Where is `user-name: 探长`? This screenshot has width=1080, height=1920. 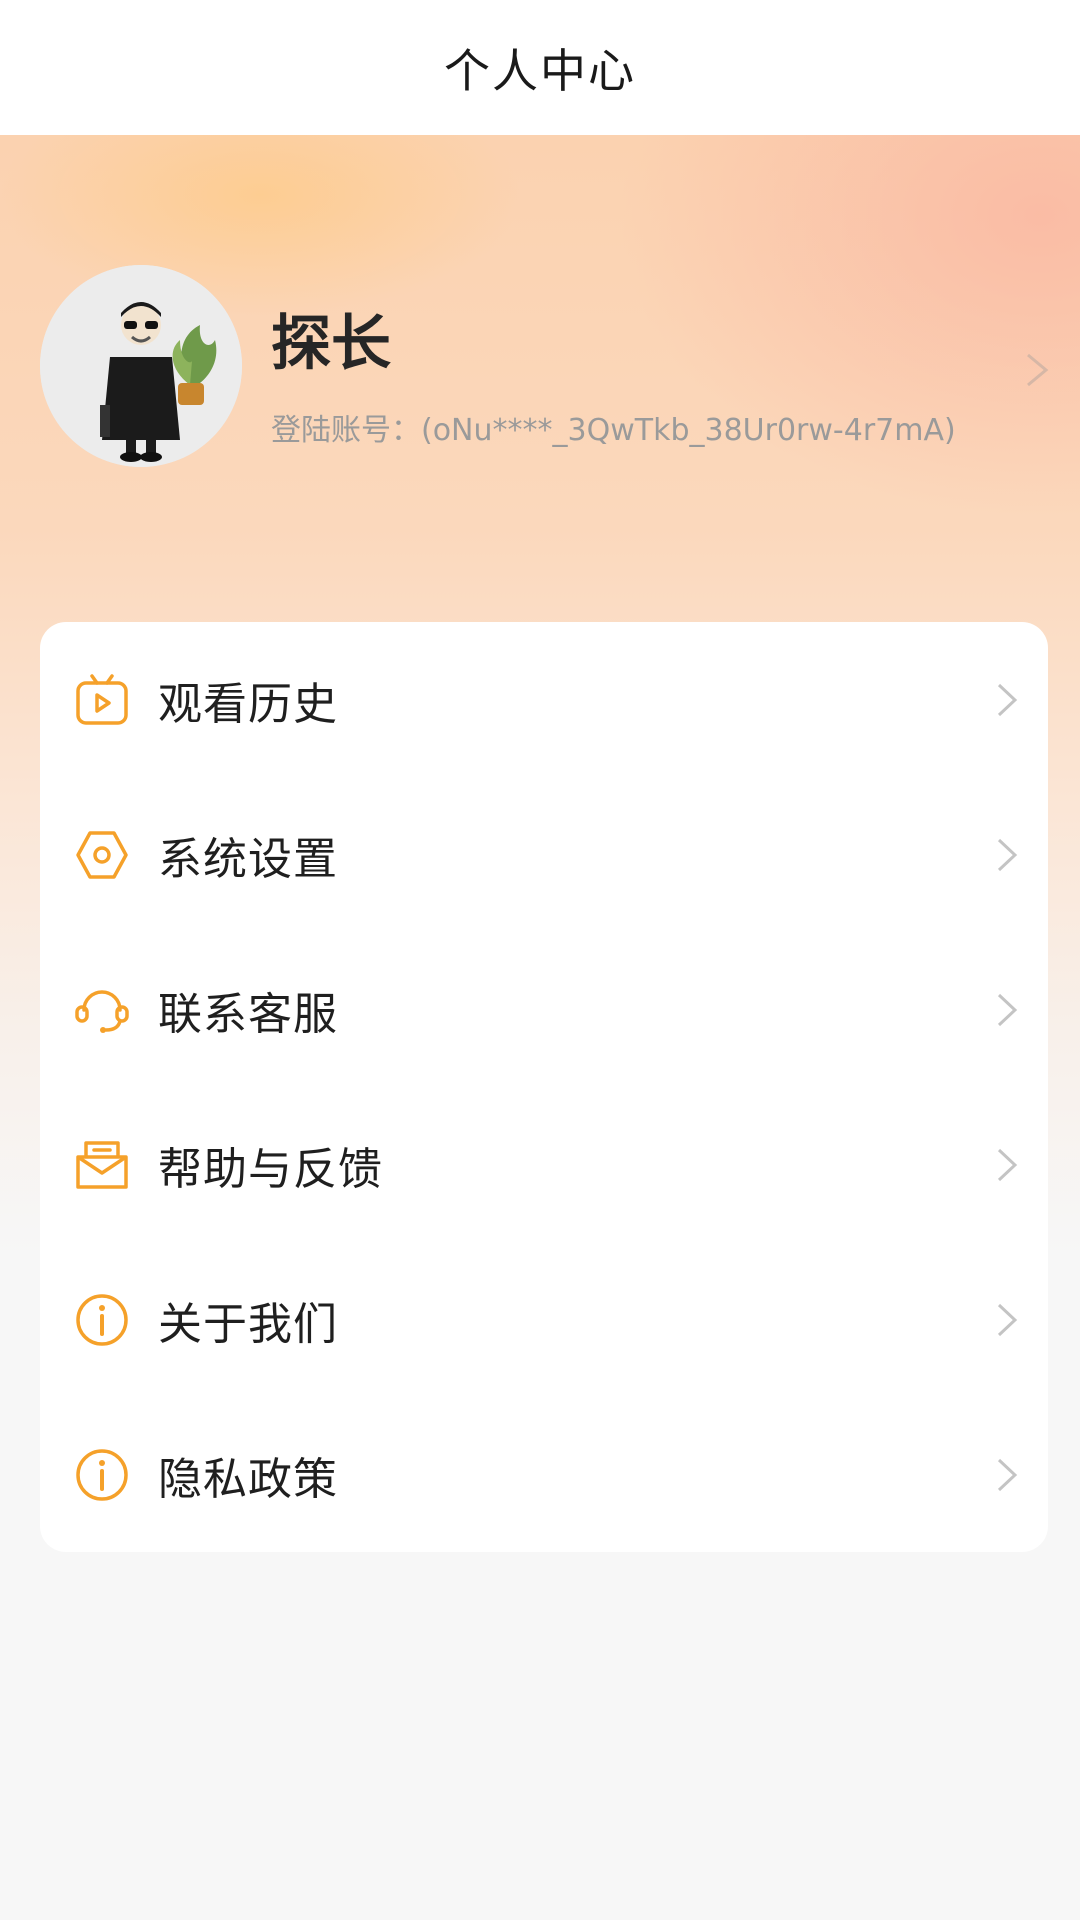
user-name: 探长 is located at coordinates (331, 344).